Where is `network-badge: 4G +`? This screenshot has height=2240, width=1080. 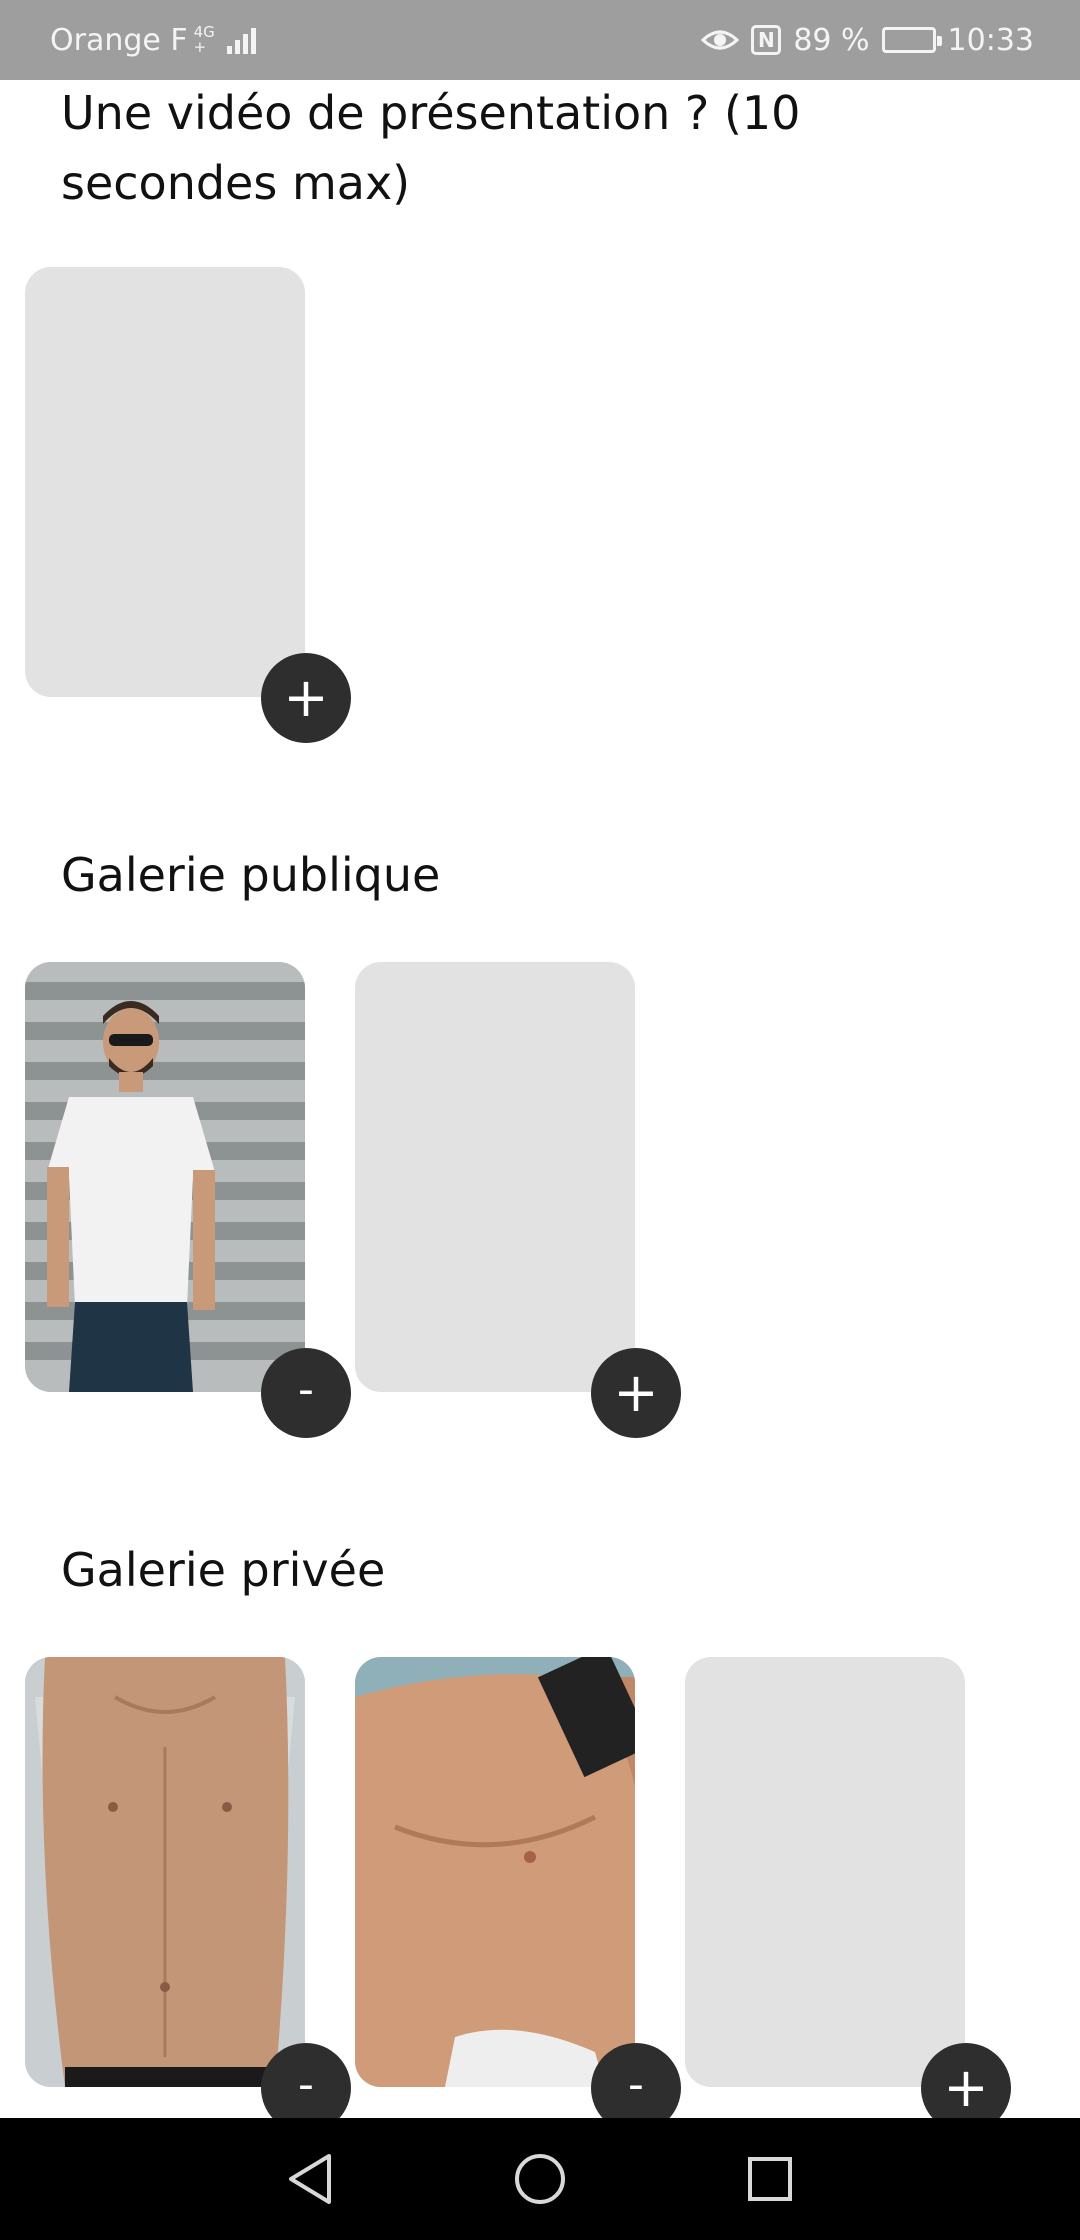
network-badge: 4G + is located at coordinates (204, 40).